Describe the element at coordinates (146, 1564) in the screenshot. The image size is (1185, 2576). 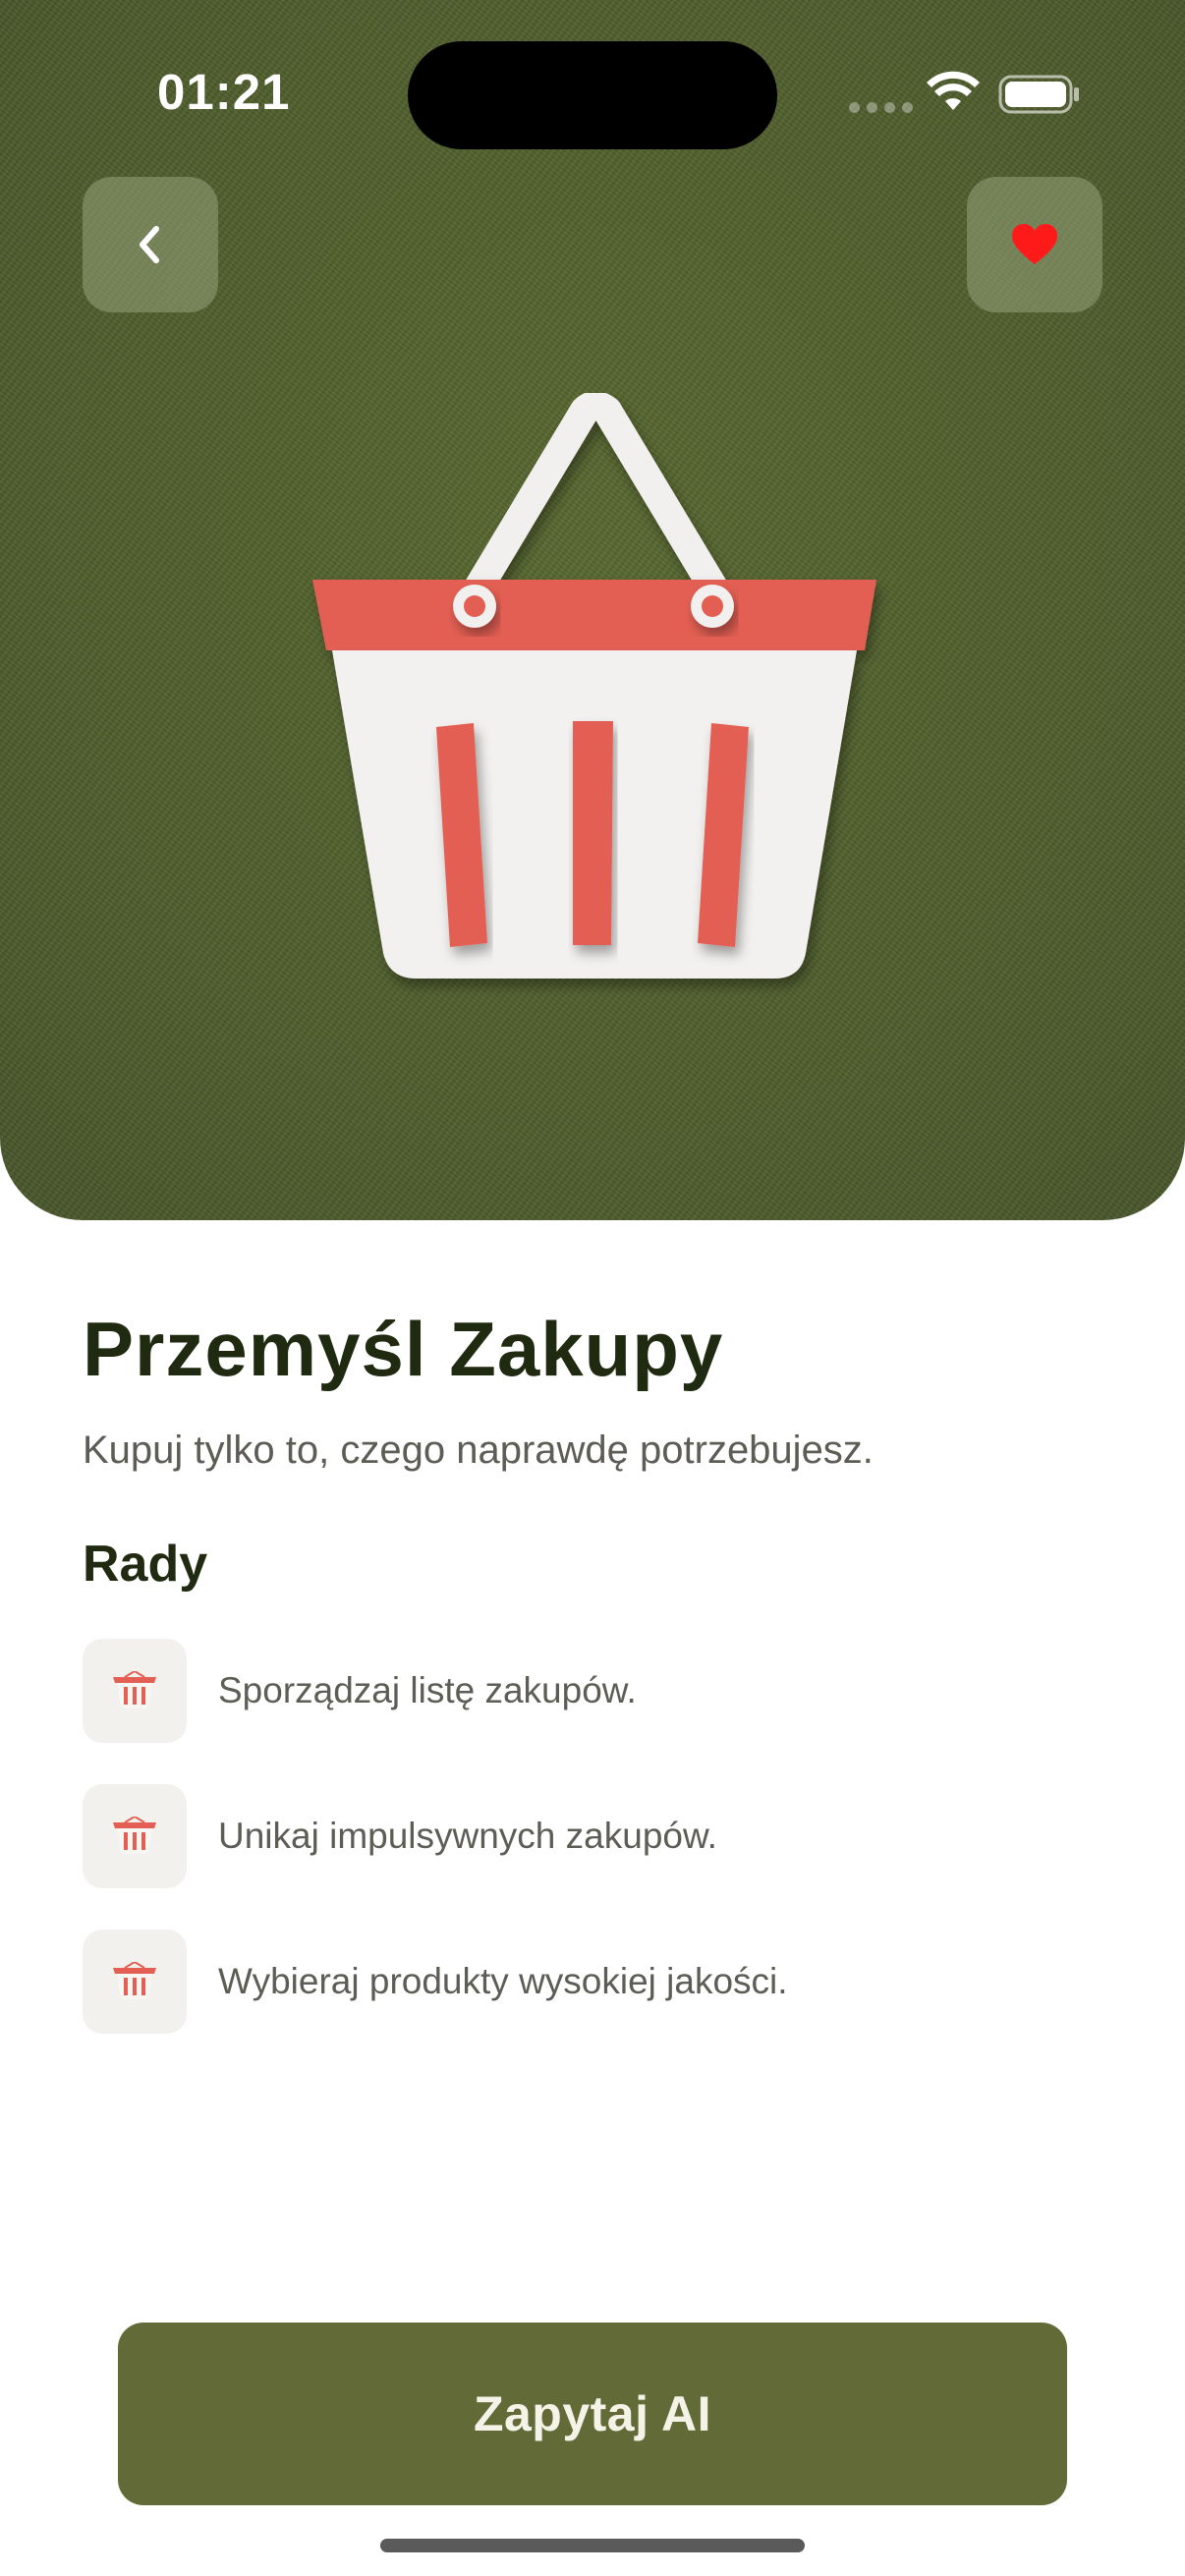
I see `tips-section-title: Rady` at that location.